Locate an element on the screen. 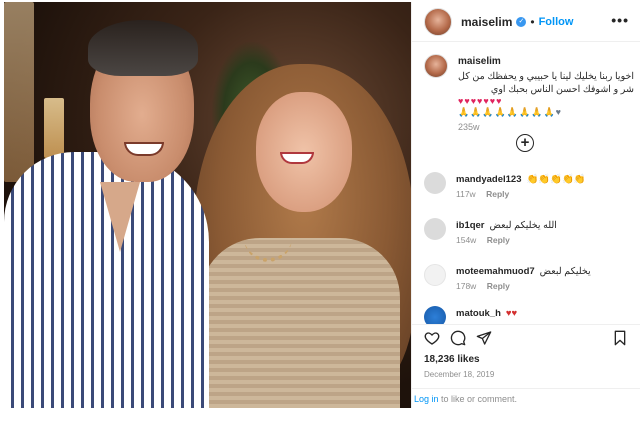  comment-text: يخليكم لبعض is located at coordinates (565, 271).